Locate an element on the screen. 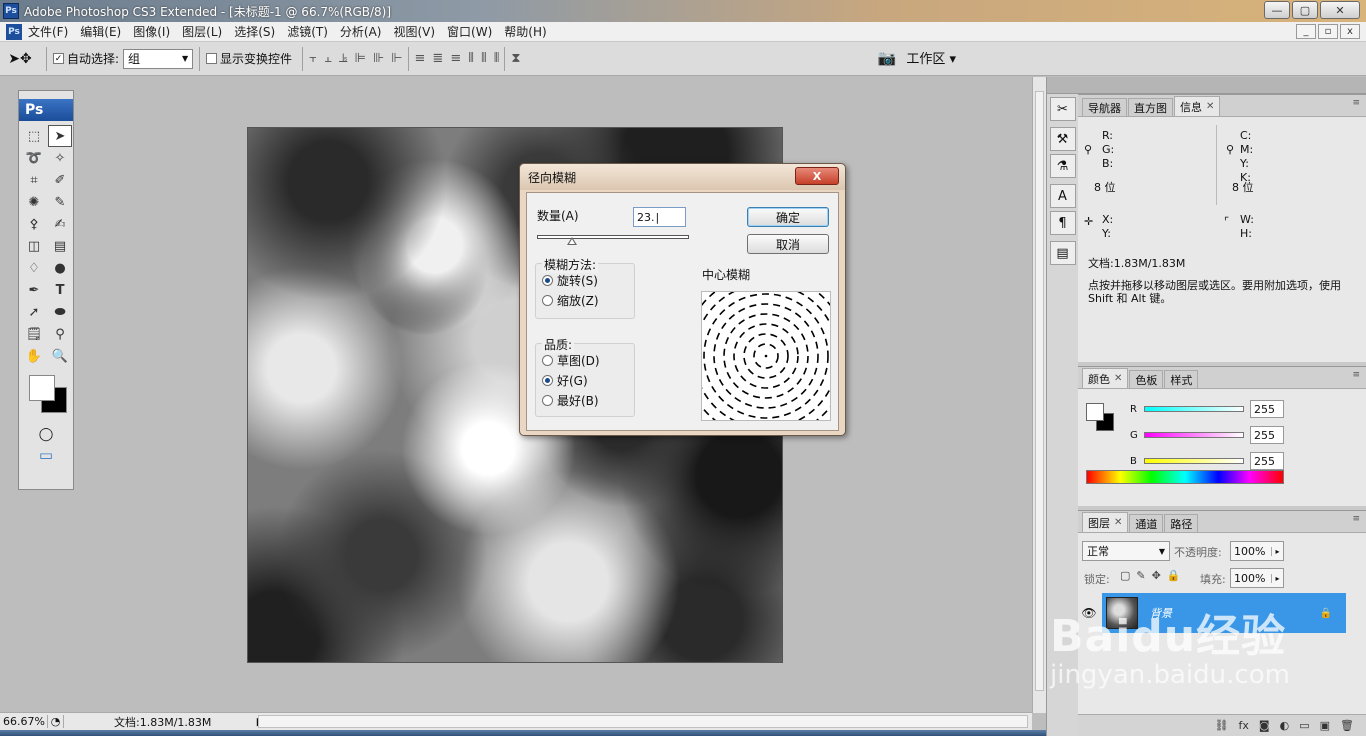  distribute-bottom-icon: ≡ is located at coordinates (455, 58).